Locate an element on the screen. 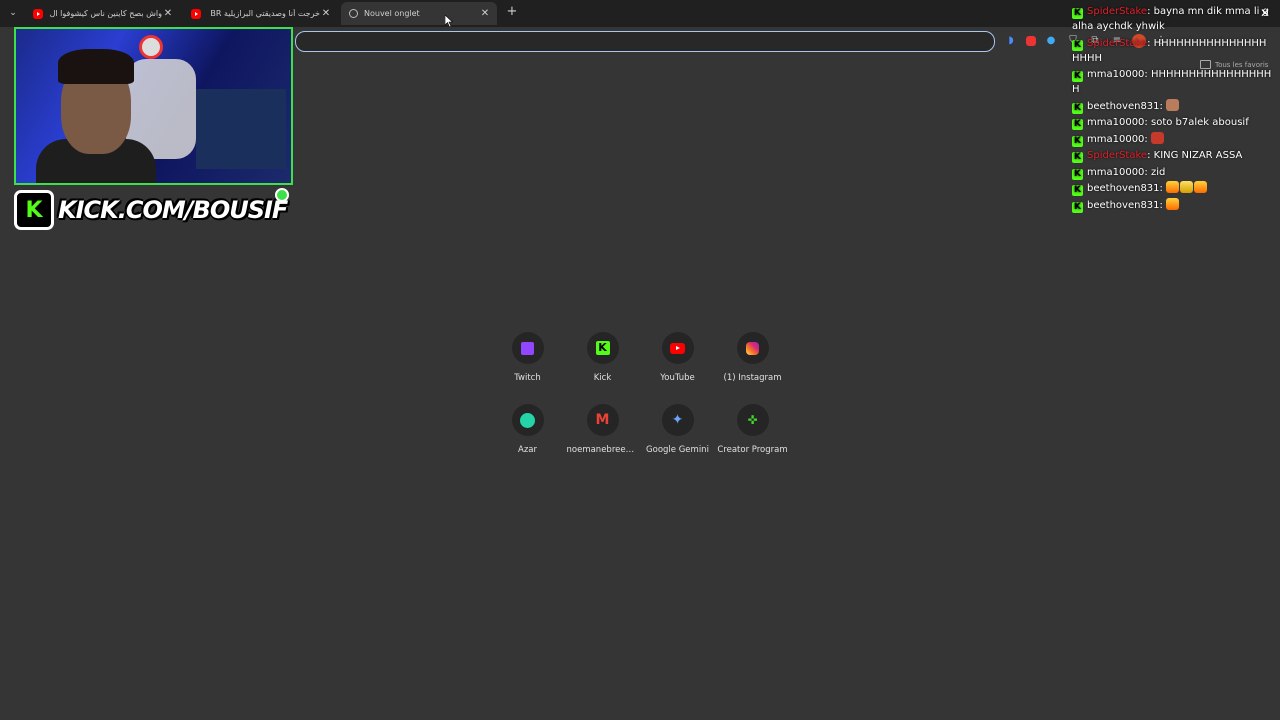 This screenshot has height=720, width=1280. tab-1: واش بصح كاينين ناس كيشوفوا ال... ✕ is located at coordinates (102, 13).